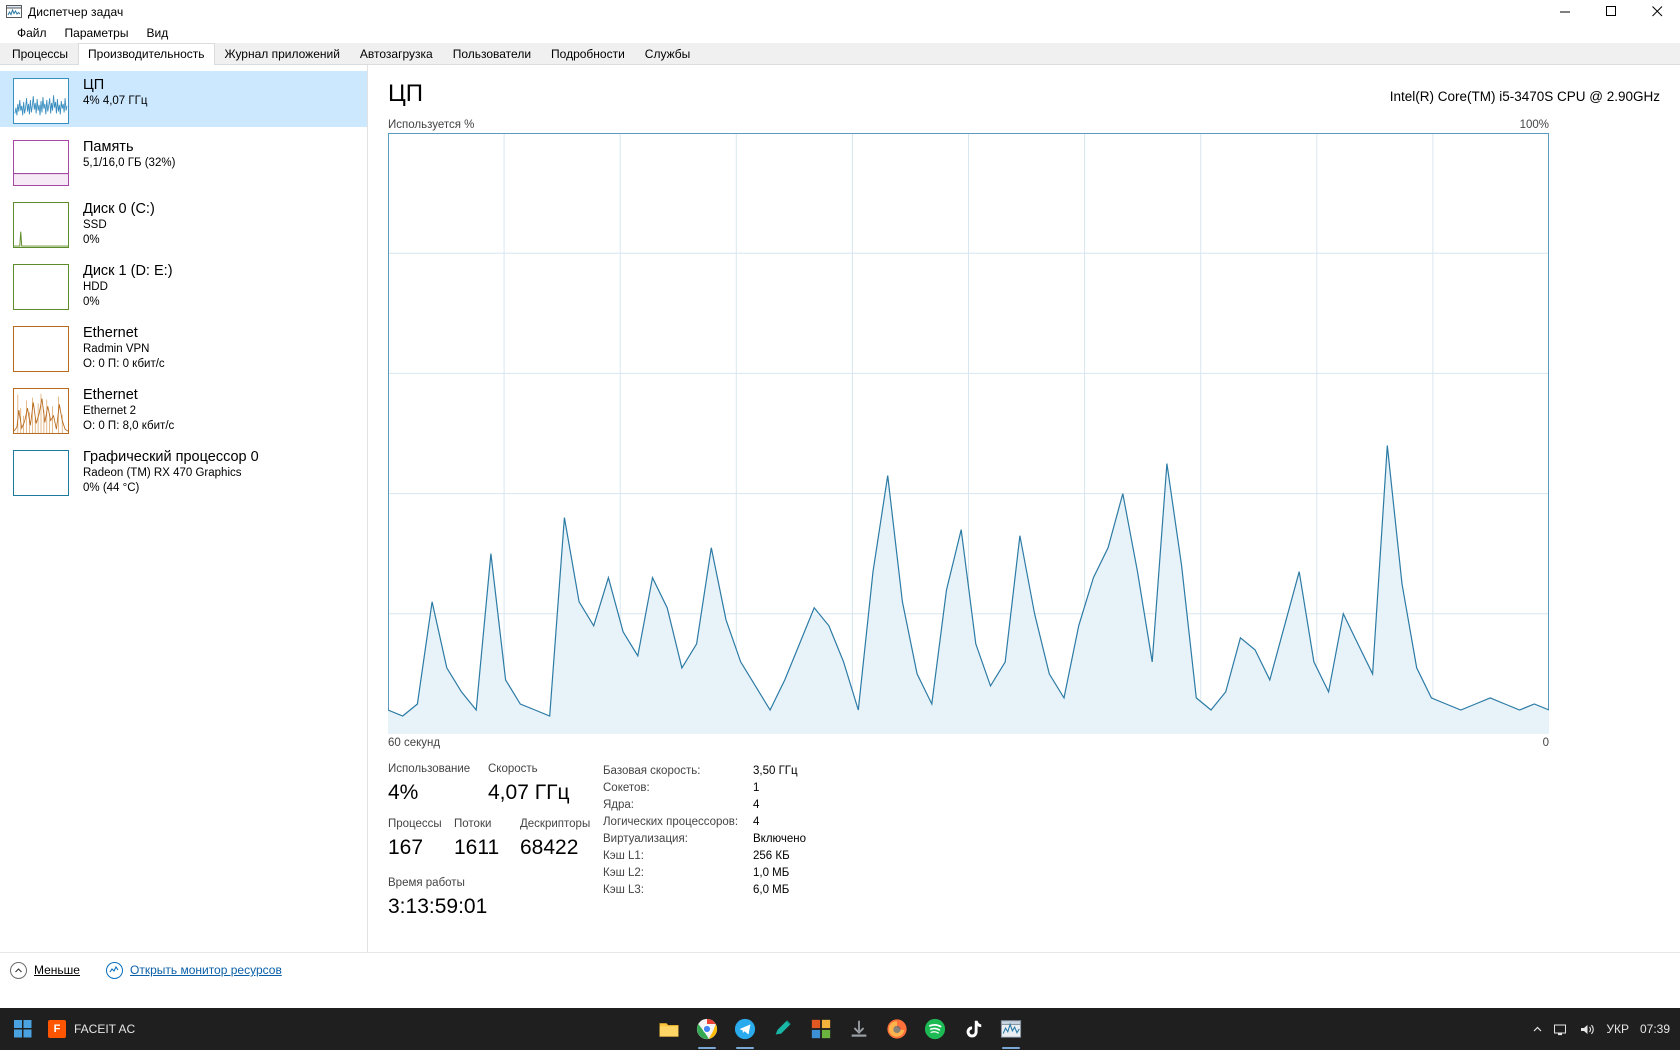 The height and width of the screenshot is (1050, 1680). Describe the element at coordinates (14, 12) in the screenshot. I see `task-manager-icon` at that location.